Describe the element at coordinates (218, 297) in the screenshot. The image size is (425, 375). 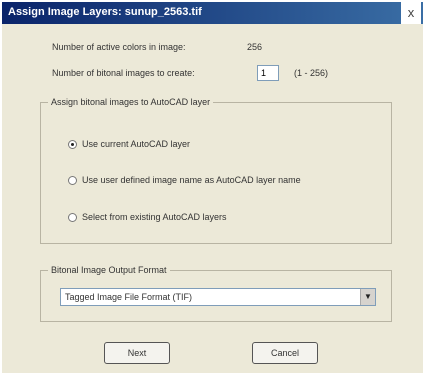
I see `output-format-select: Tagged Image File Format (TIF) ▼` at that location.